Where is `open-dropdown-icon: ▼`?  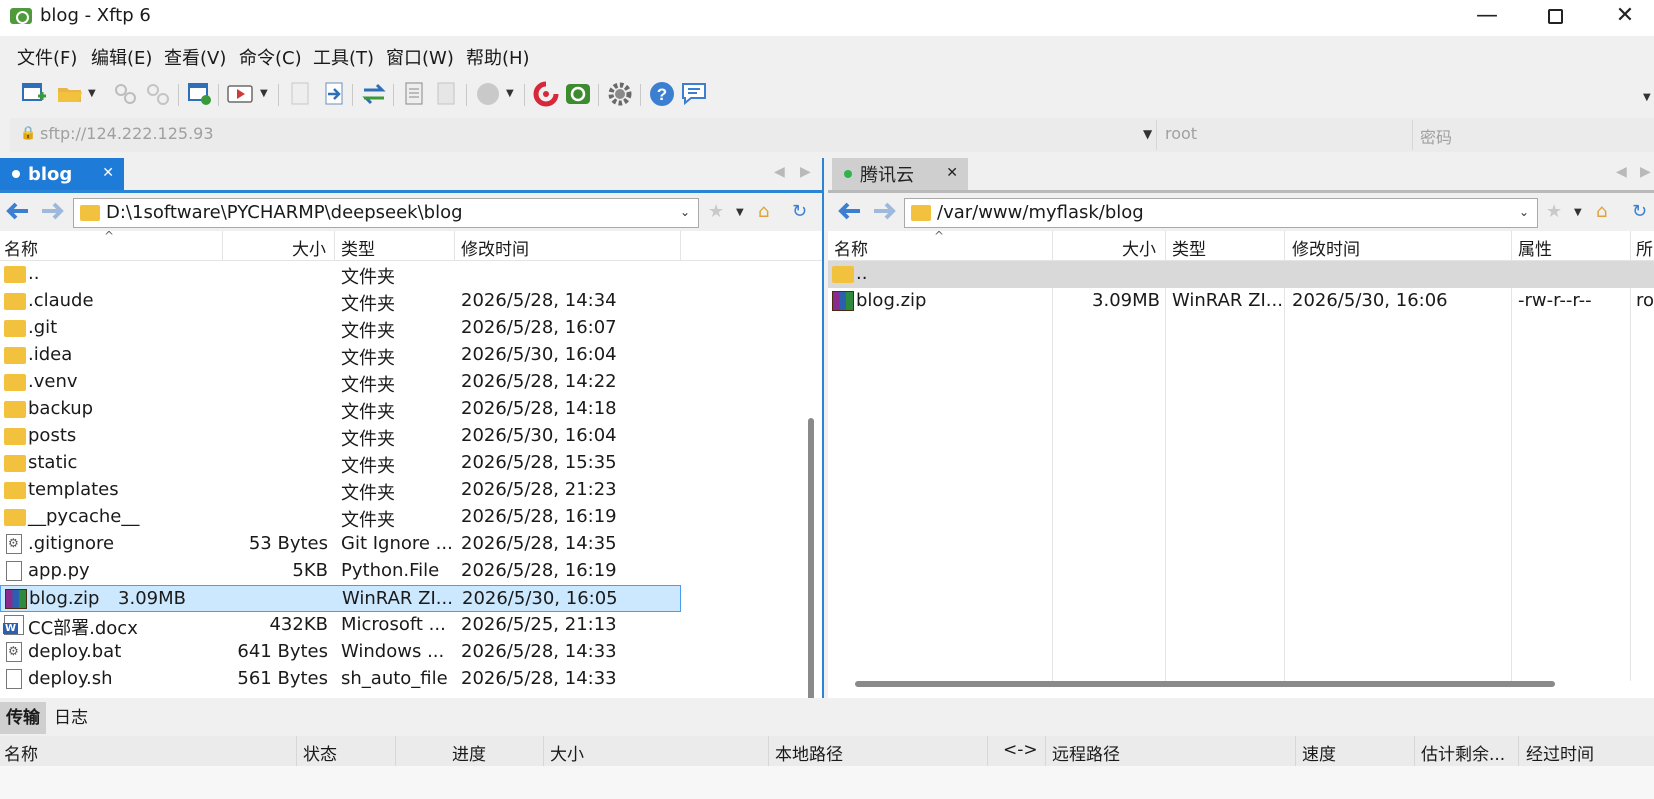 open-dropdown-icon: ▼ is located at coordinates (92, 93).